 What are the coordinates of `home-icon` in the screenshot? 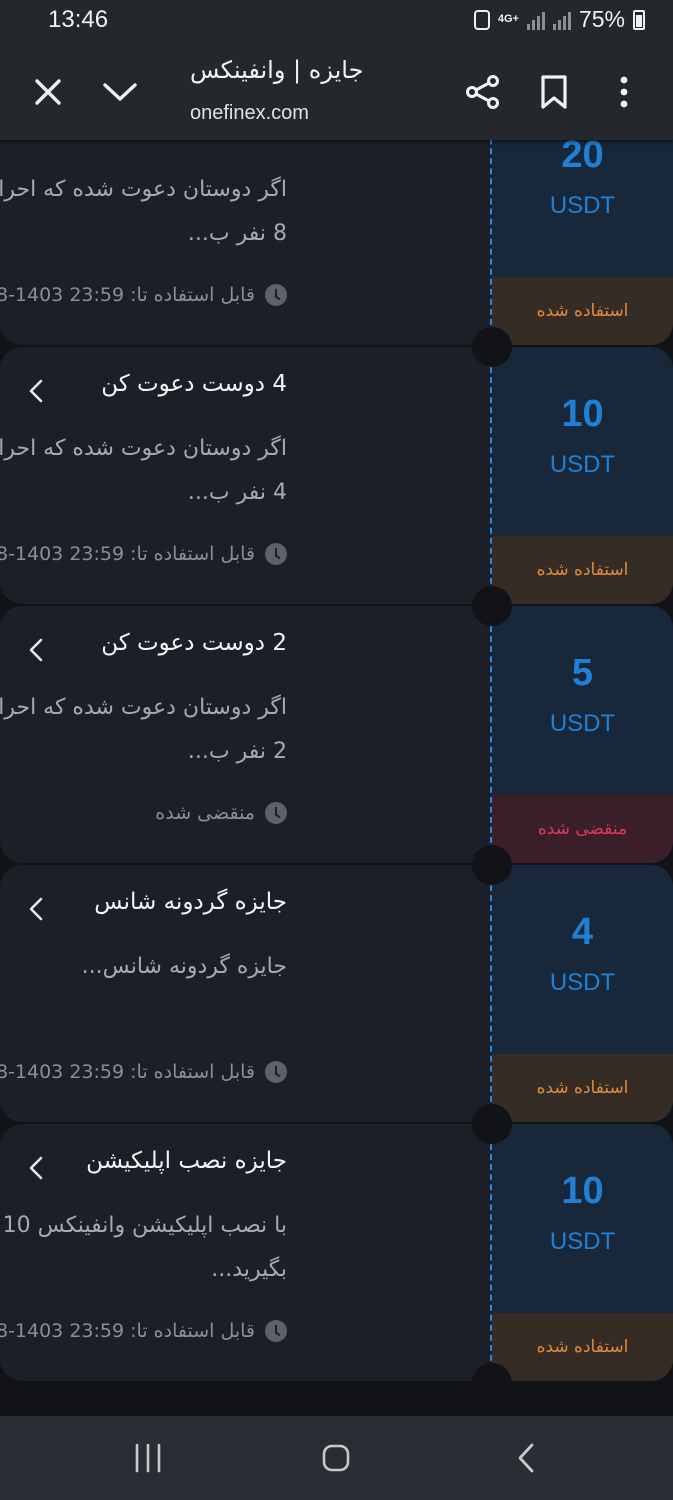 It's located at (336, 1458).